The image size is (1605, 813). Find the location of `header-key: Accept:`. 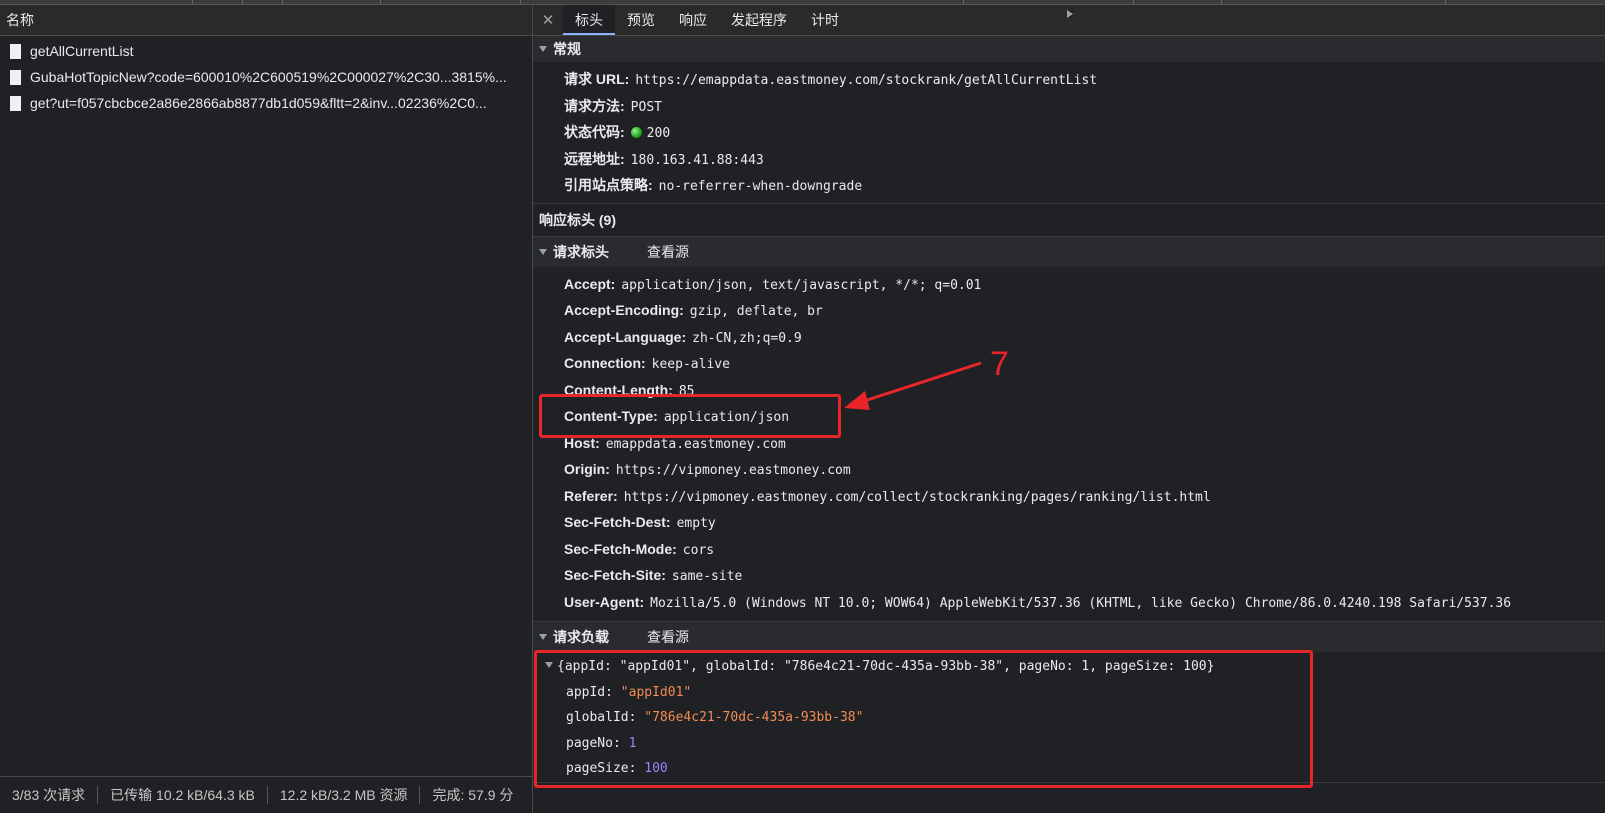

header-key: Accept: is located at coordinates (590, 283).